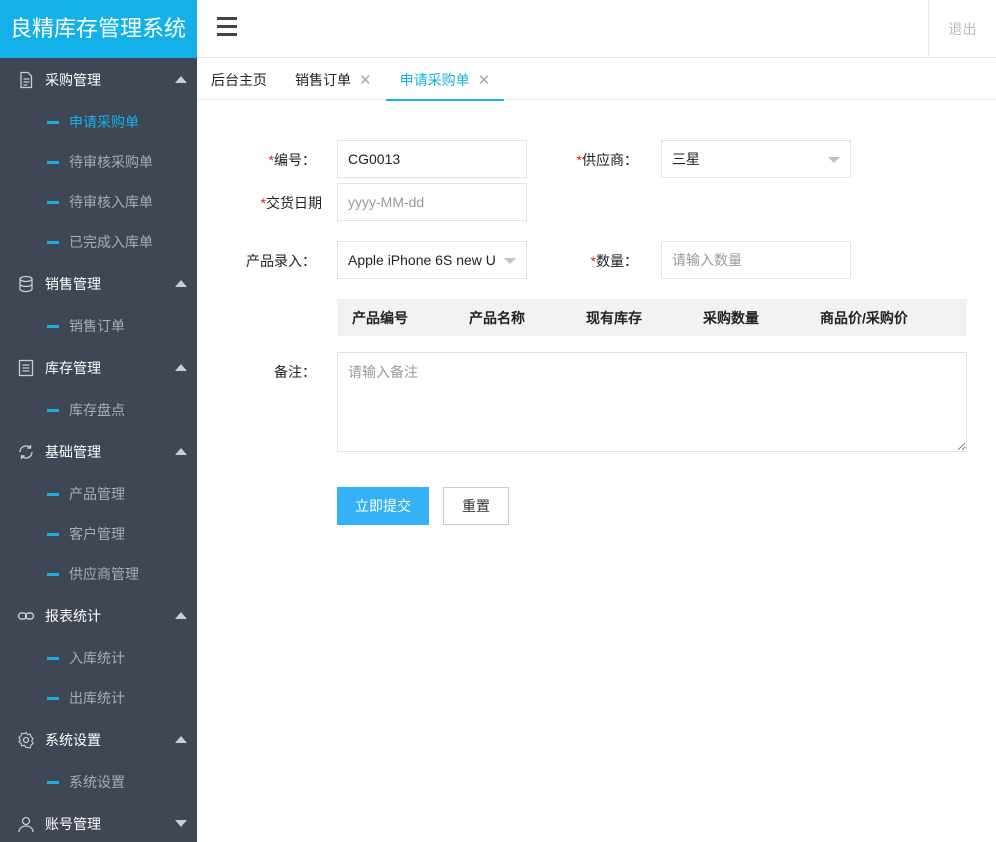 The height and width of the screenshot is (842, 996). I want to click on sidebar-item: 已完成入库单, so click(98, 242).